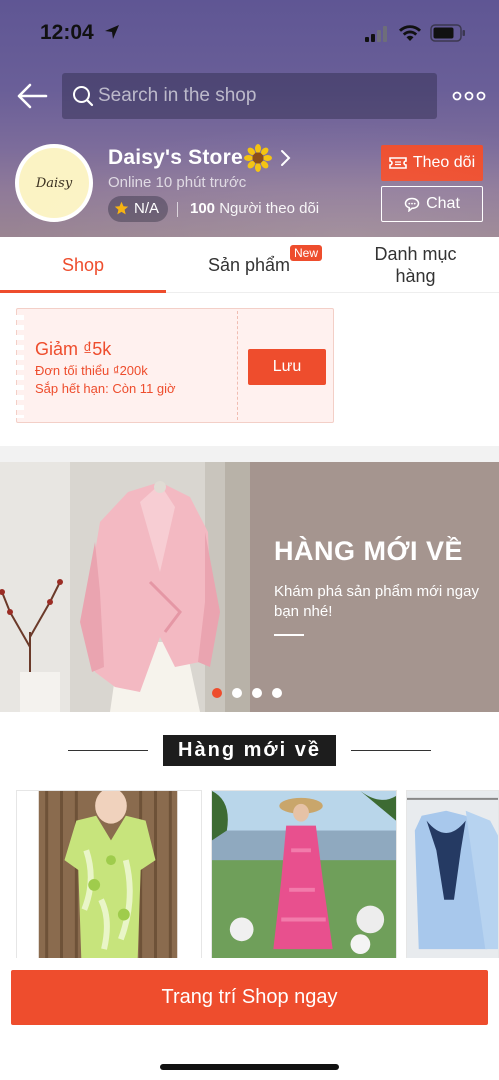  What do you see at coordinates (444, 162) in the screenshot?
I see `follow-button-label: Theo dõi` at bounding box center [444, 162].